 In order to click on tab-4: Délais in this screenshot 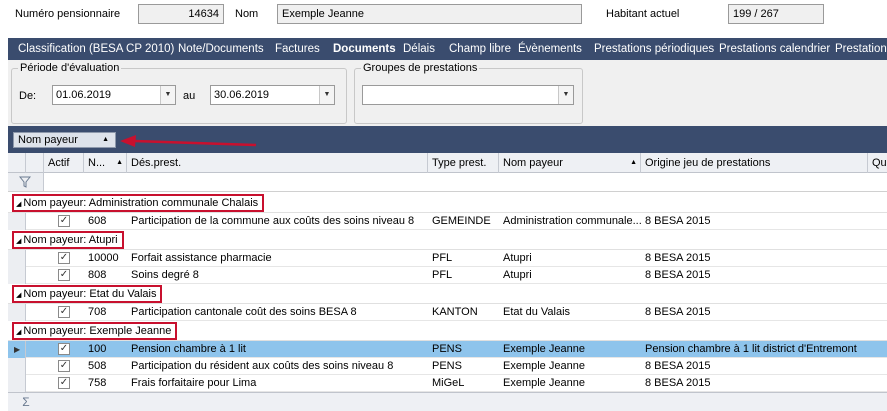, I will do `click(419, 49)`.